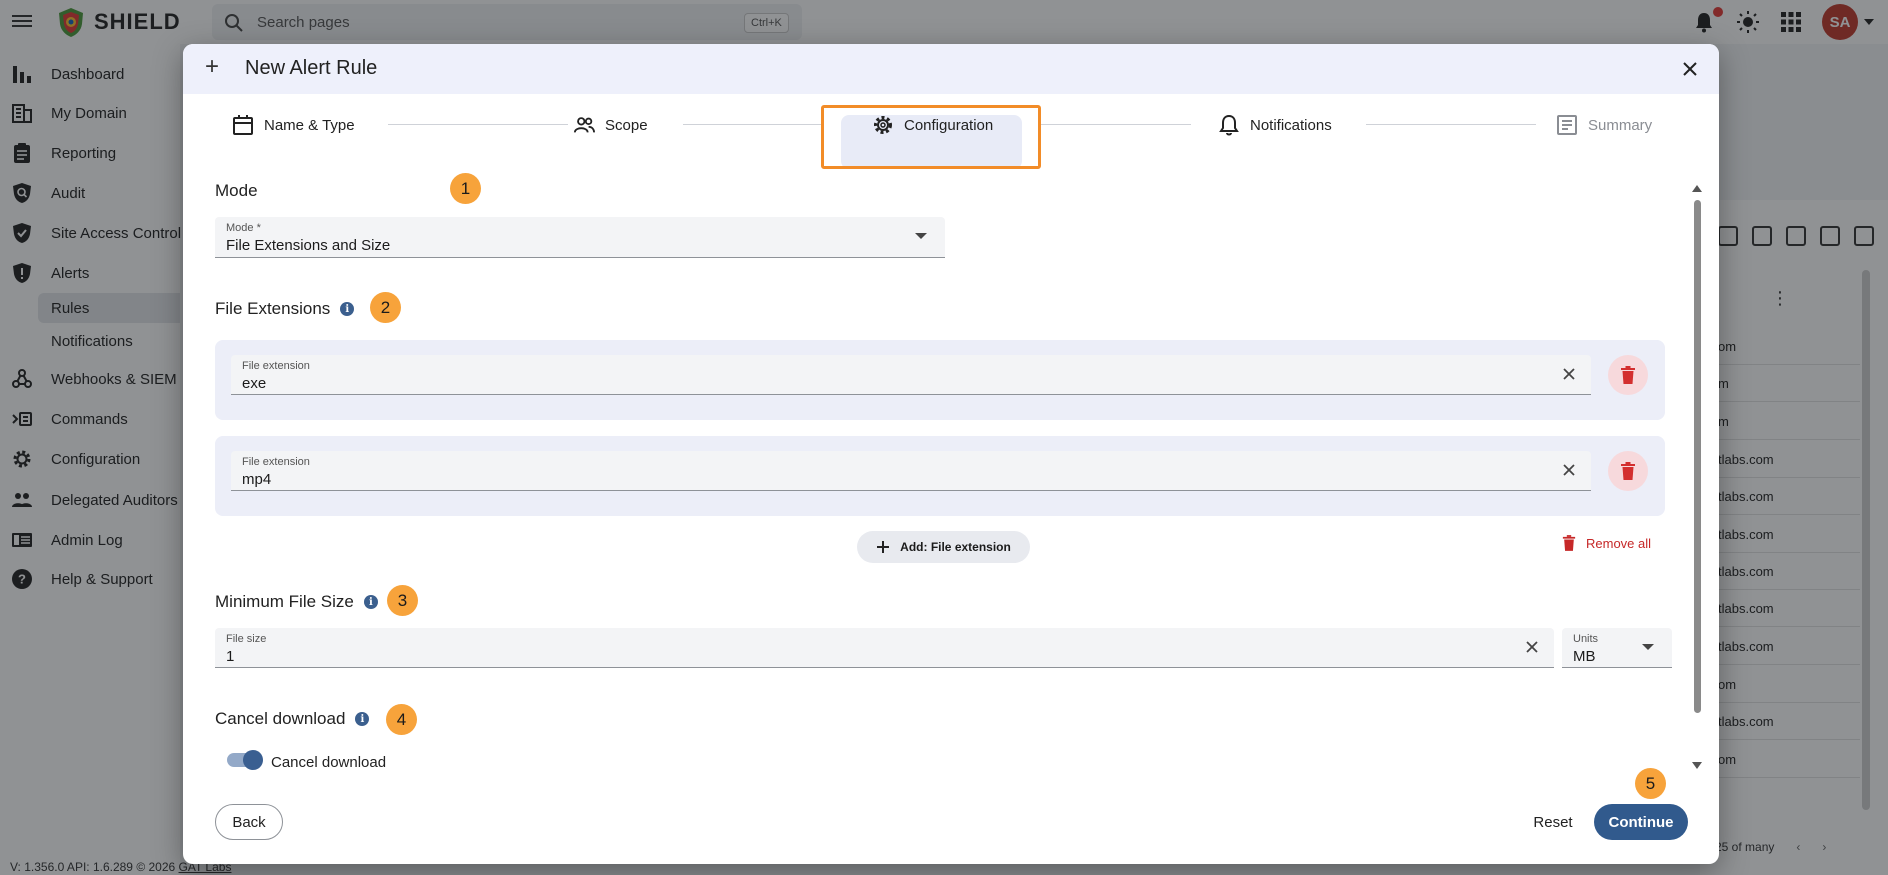  I want to click on close-icon, so click(1690, 69).